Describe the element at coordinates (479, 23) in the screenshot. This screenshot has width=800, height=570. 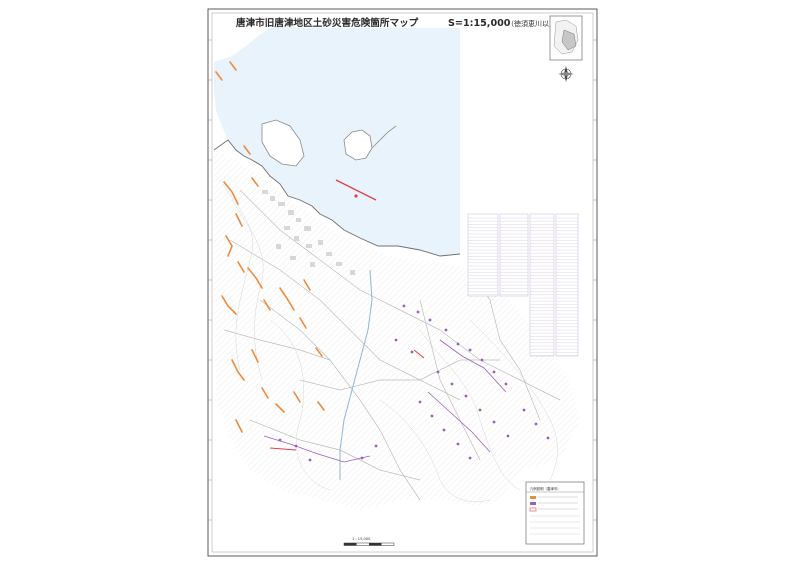
I see `map-scale-text: S=1:15,000` at that location.